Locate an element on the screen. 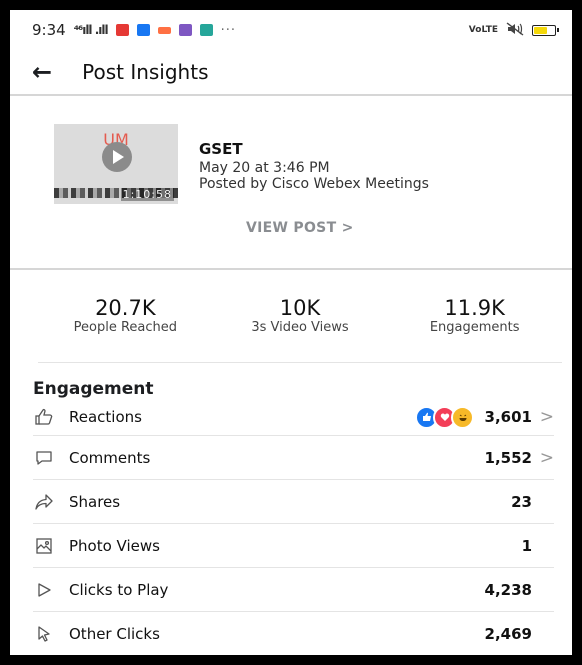 Image resolution: width=582 pixels, height=665 pixels. engagement-row-other-clicks: Other Clicks 2,469 > is located at coordinates (293, 633).